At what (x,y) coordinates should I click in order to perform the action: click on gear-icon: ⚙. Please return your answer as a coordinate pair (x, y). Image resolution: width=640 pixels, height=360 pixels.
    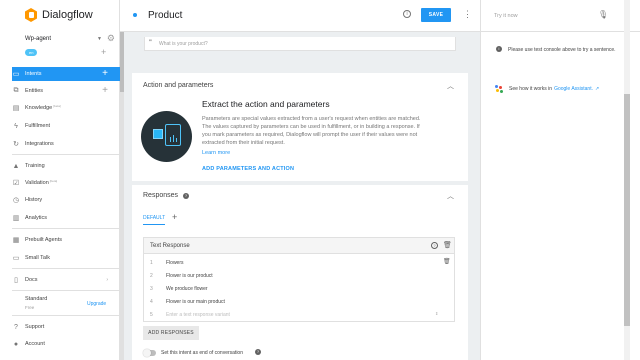
    Looking at the image, I should click on (111, 38).